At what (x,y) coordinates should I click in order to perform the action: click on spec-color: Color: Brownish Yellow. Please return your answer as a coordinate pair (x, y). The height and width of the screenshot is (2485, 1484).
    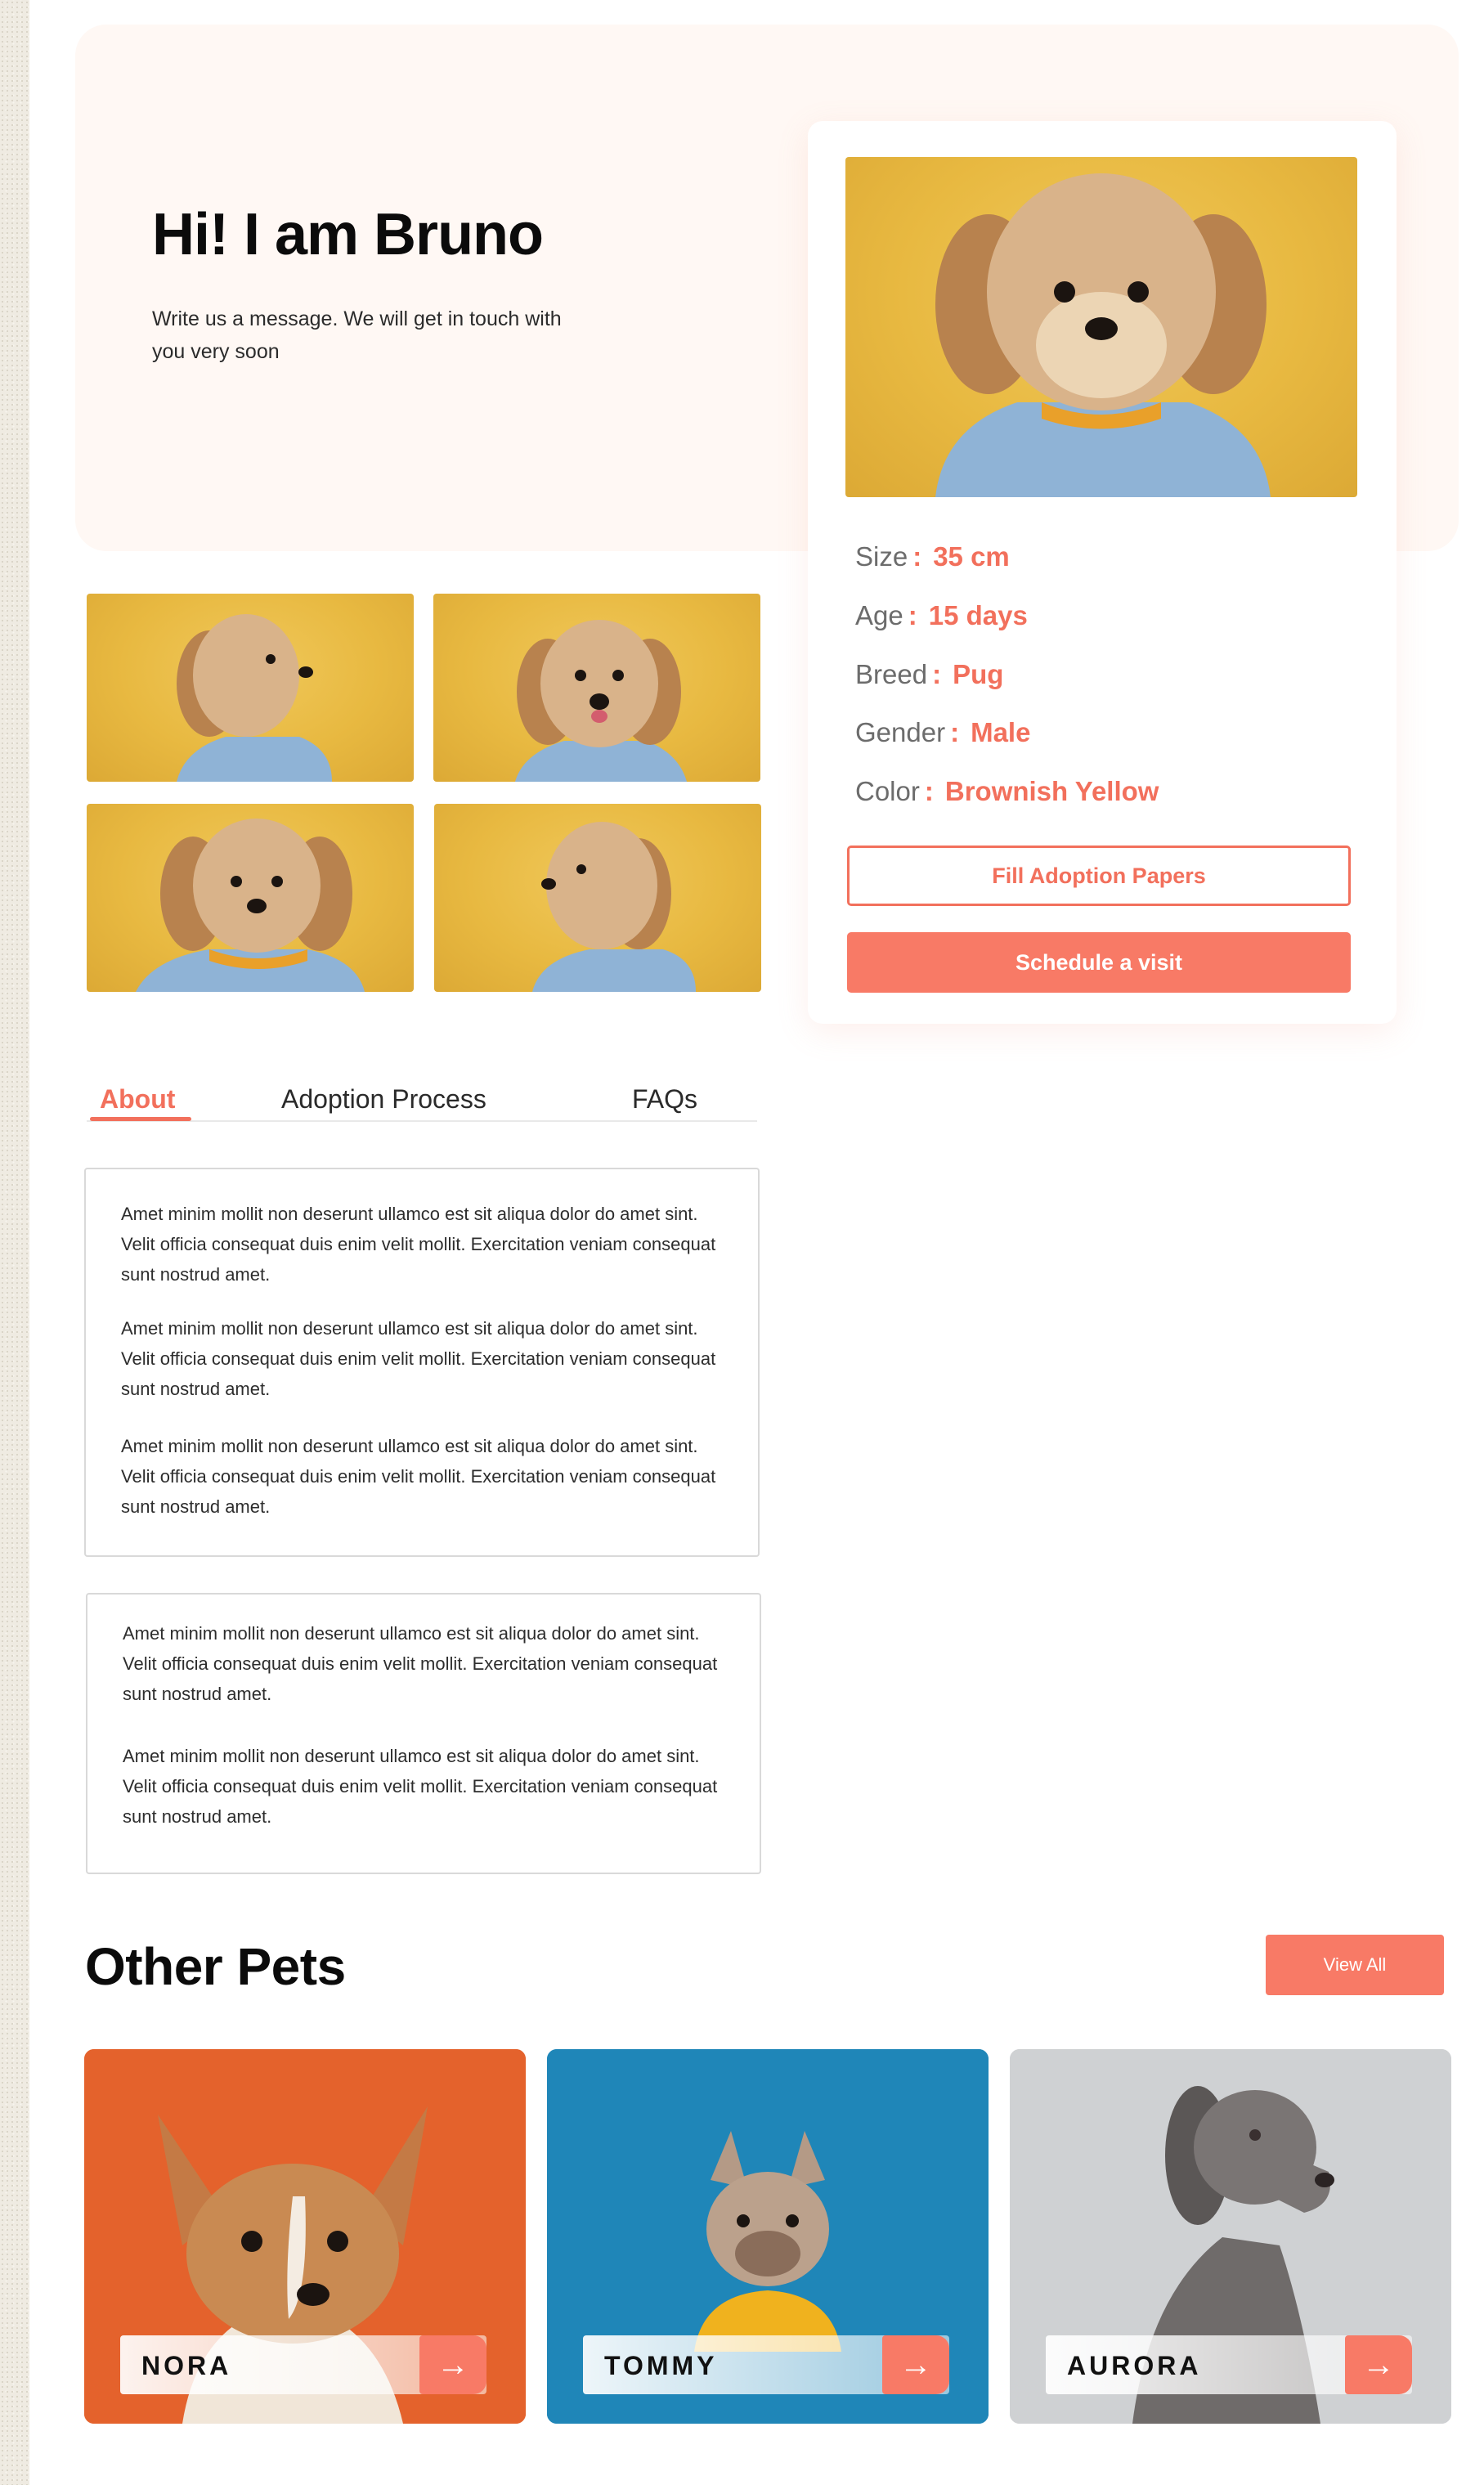
    Looking at the image, I should click on (1007, 791).